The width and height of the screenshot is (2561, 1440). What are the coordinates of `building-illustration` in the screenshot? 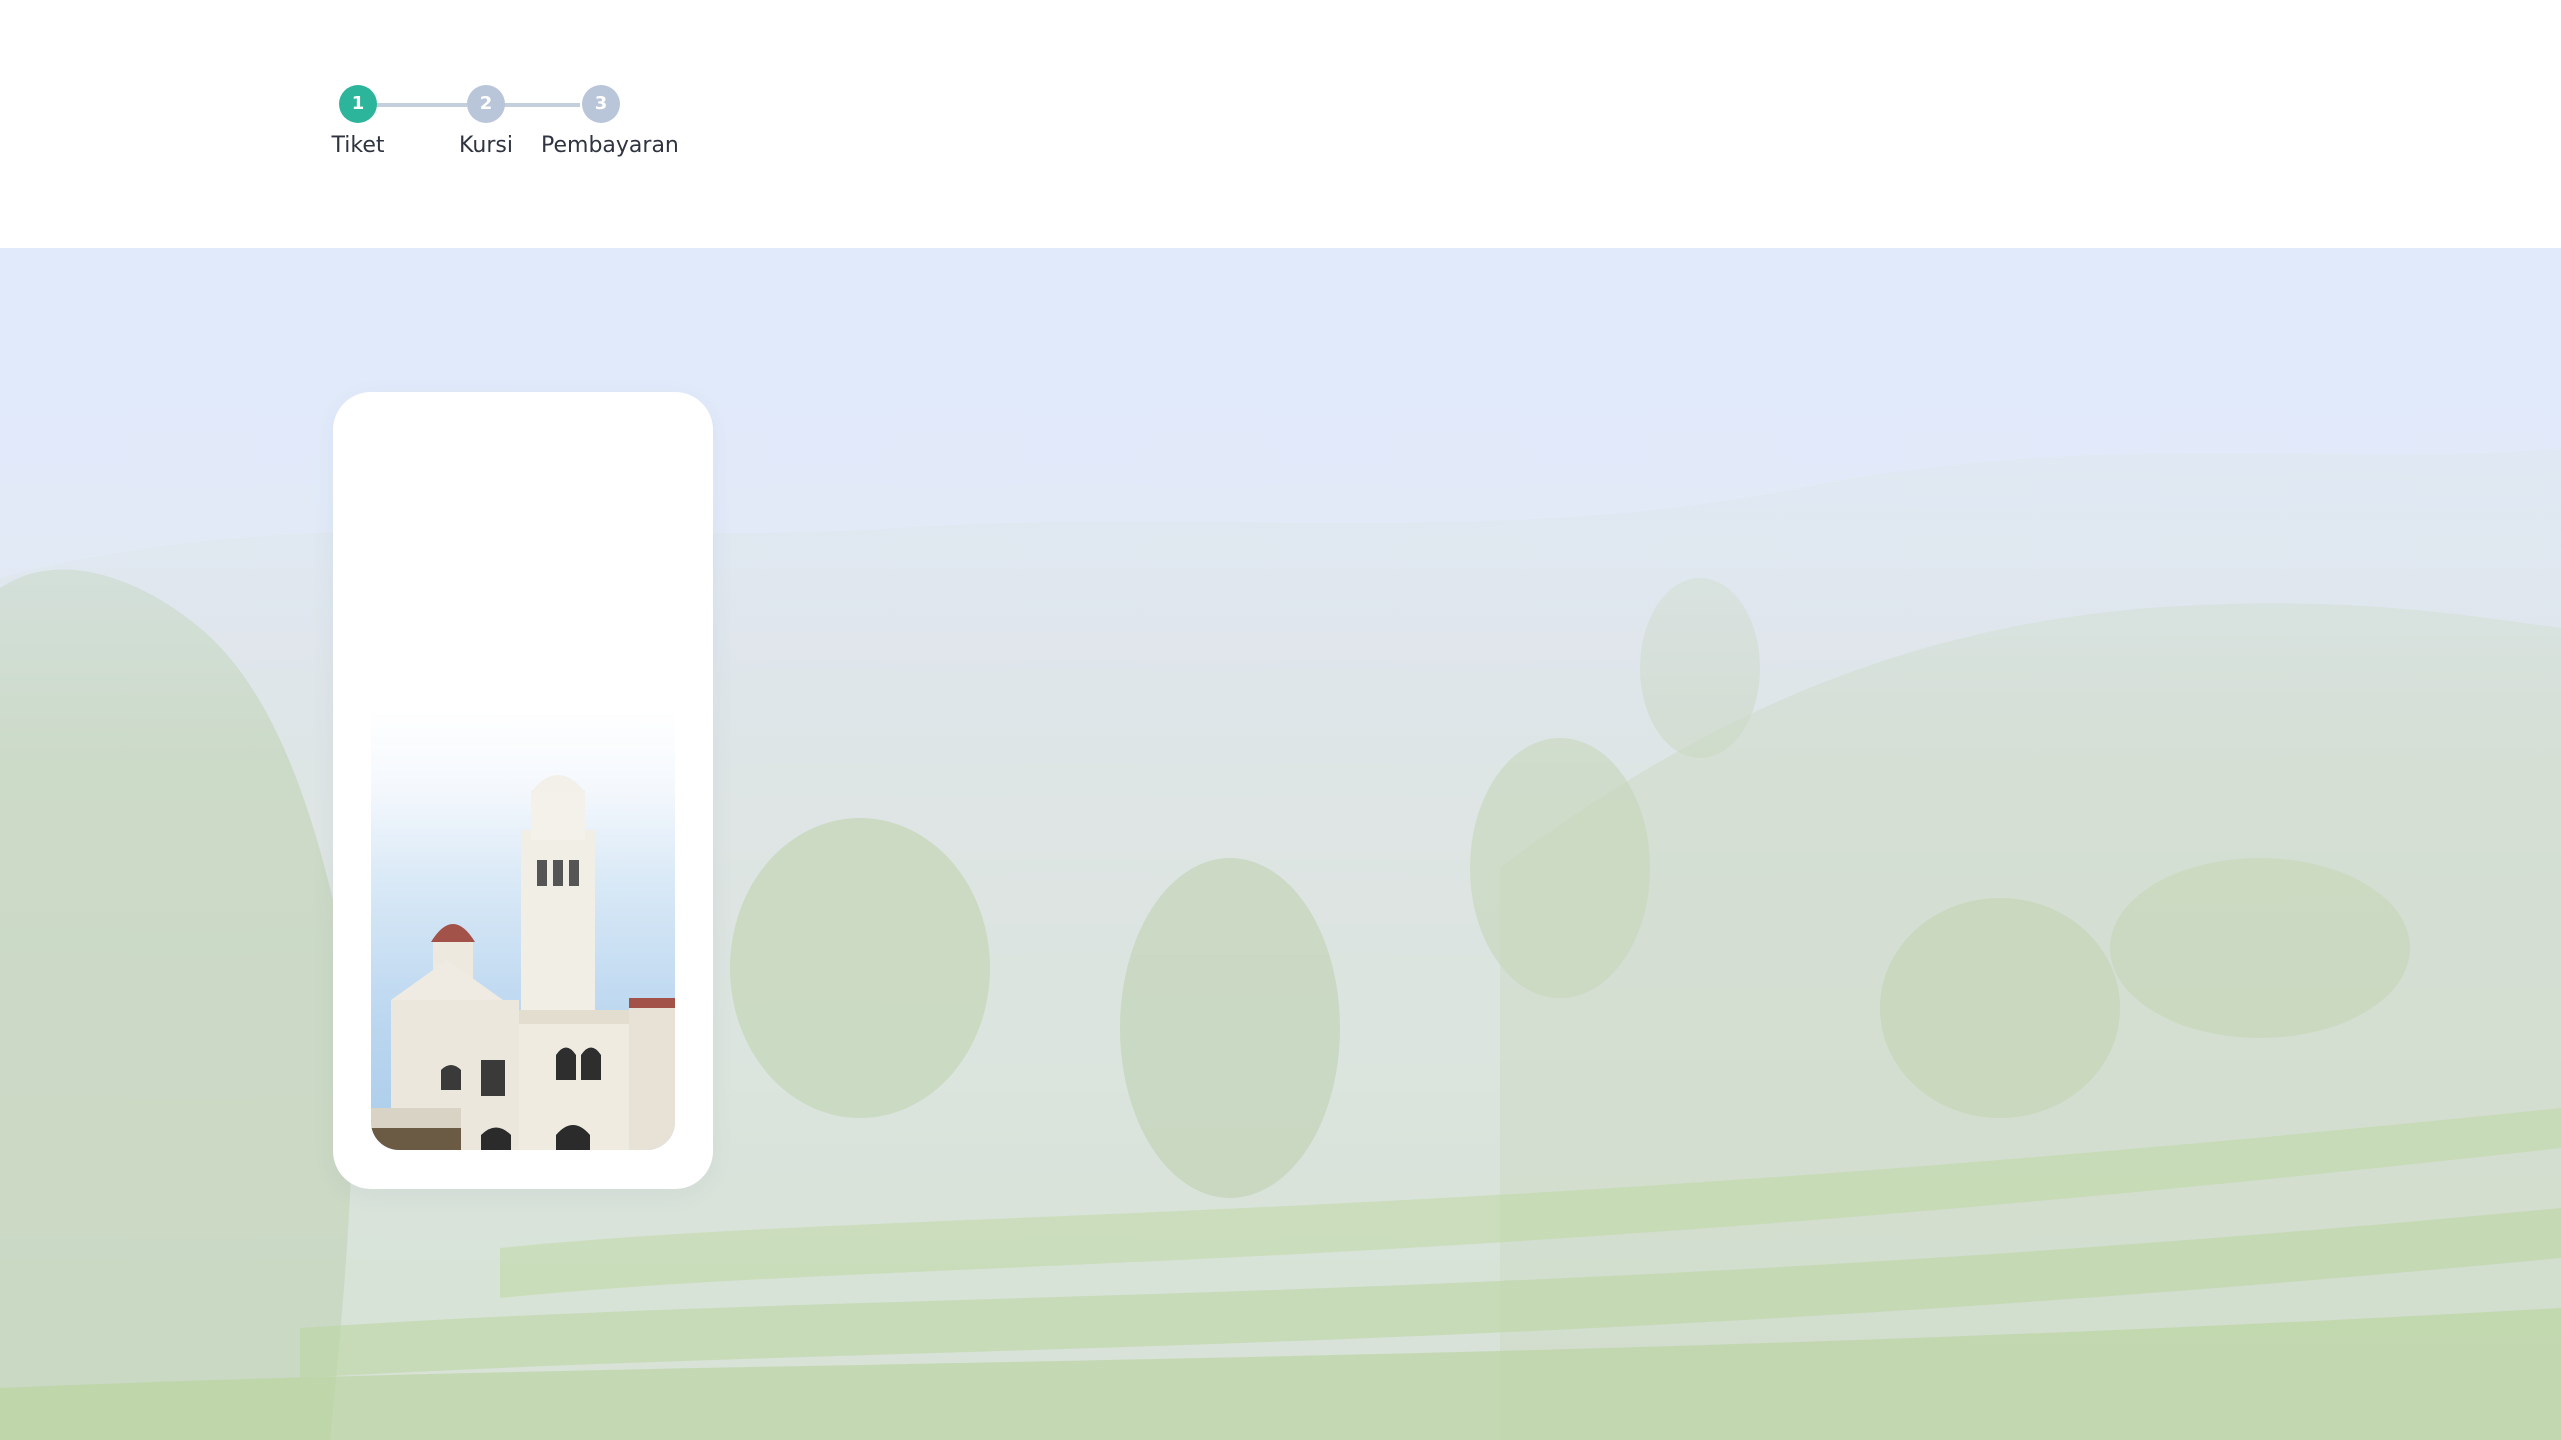 It's located at (523, 962).